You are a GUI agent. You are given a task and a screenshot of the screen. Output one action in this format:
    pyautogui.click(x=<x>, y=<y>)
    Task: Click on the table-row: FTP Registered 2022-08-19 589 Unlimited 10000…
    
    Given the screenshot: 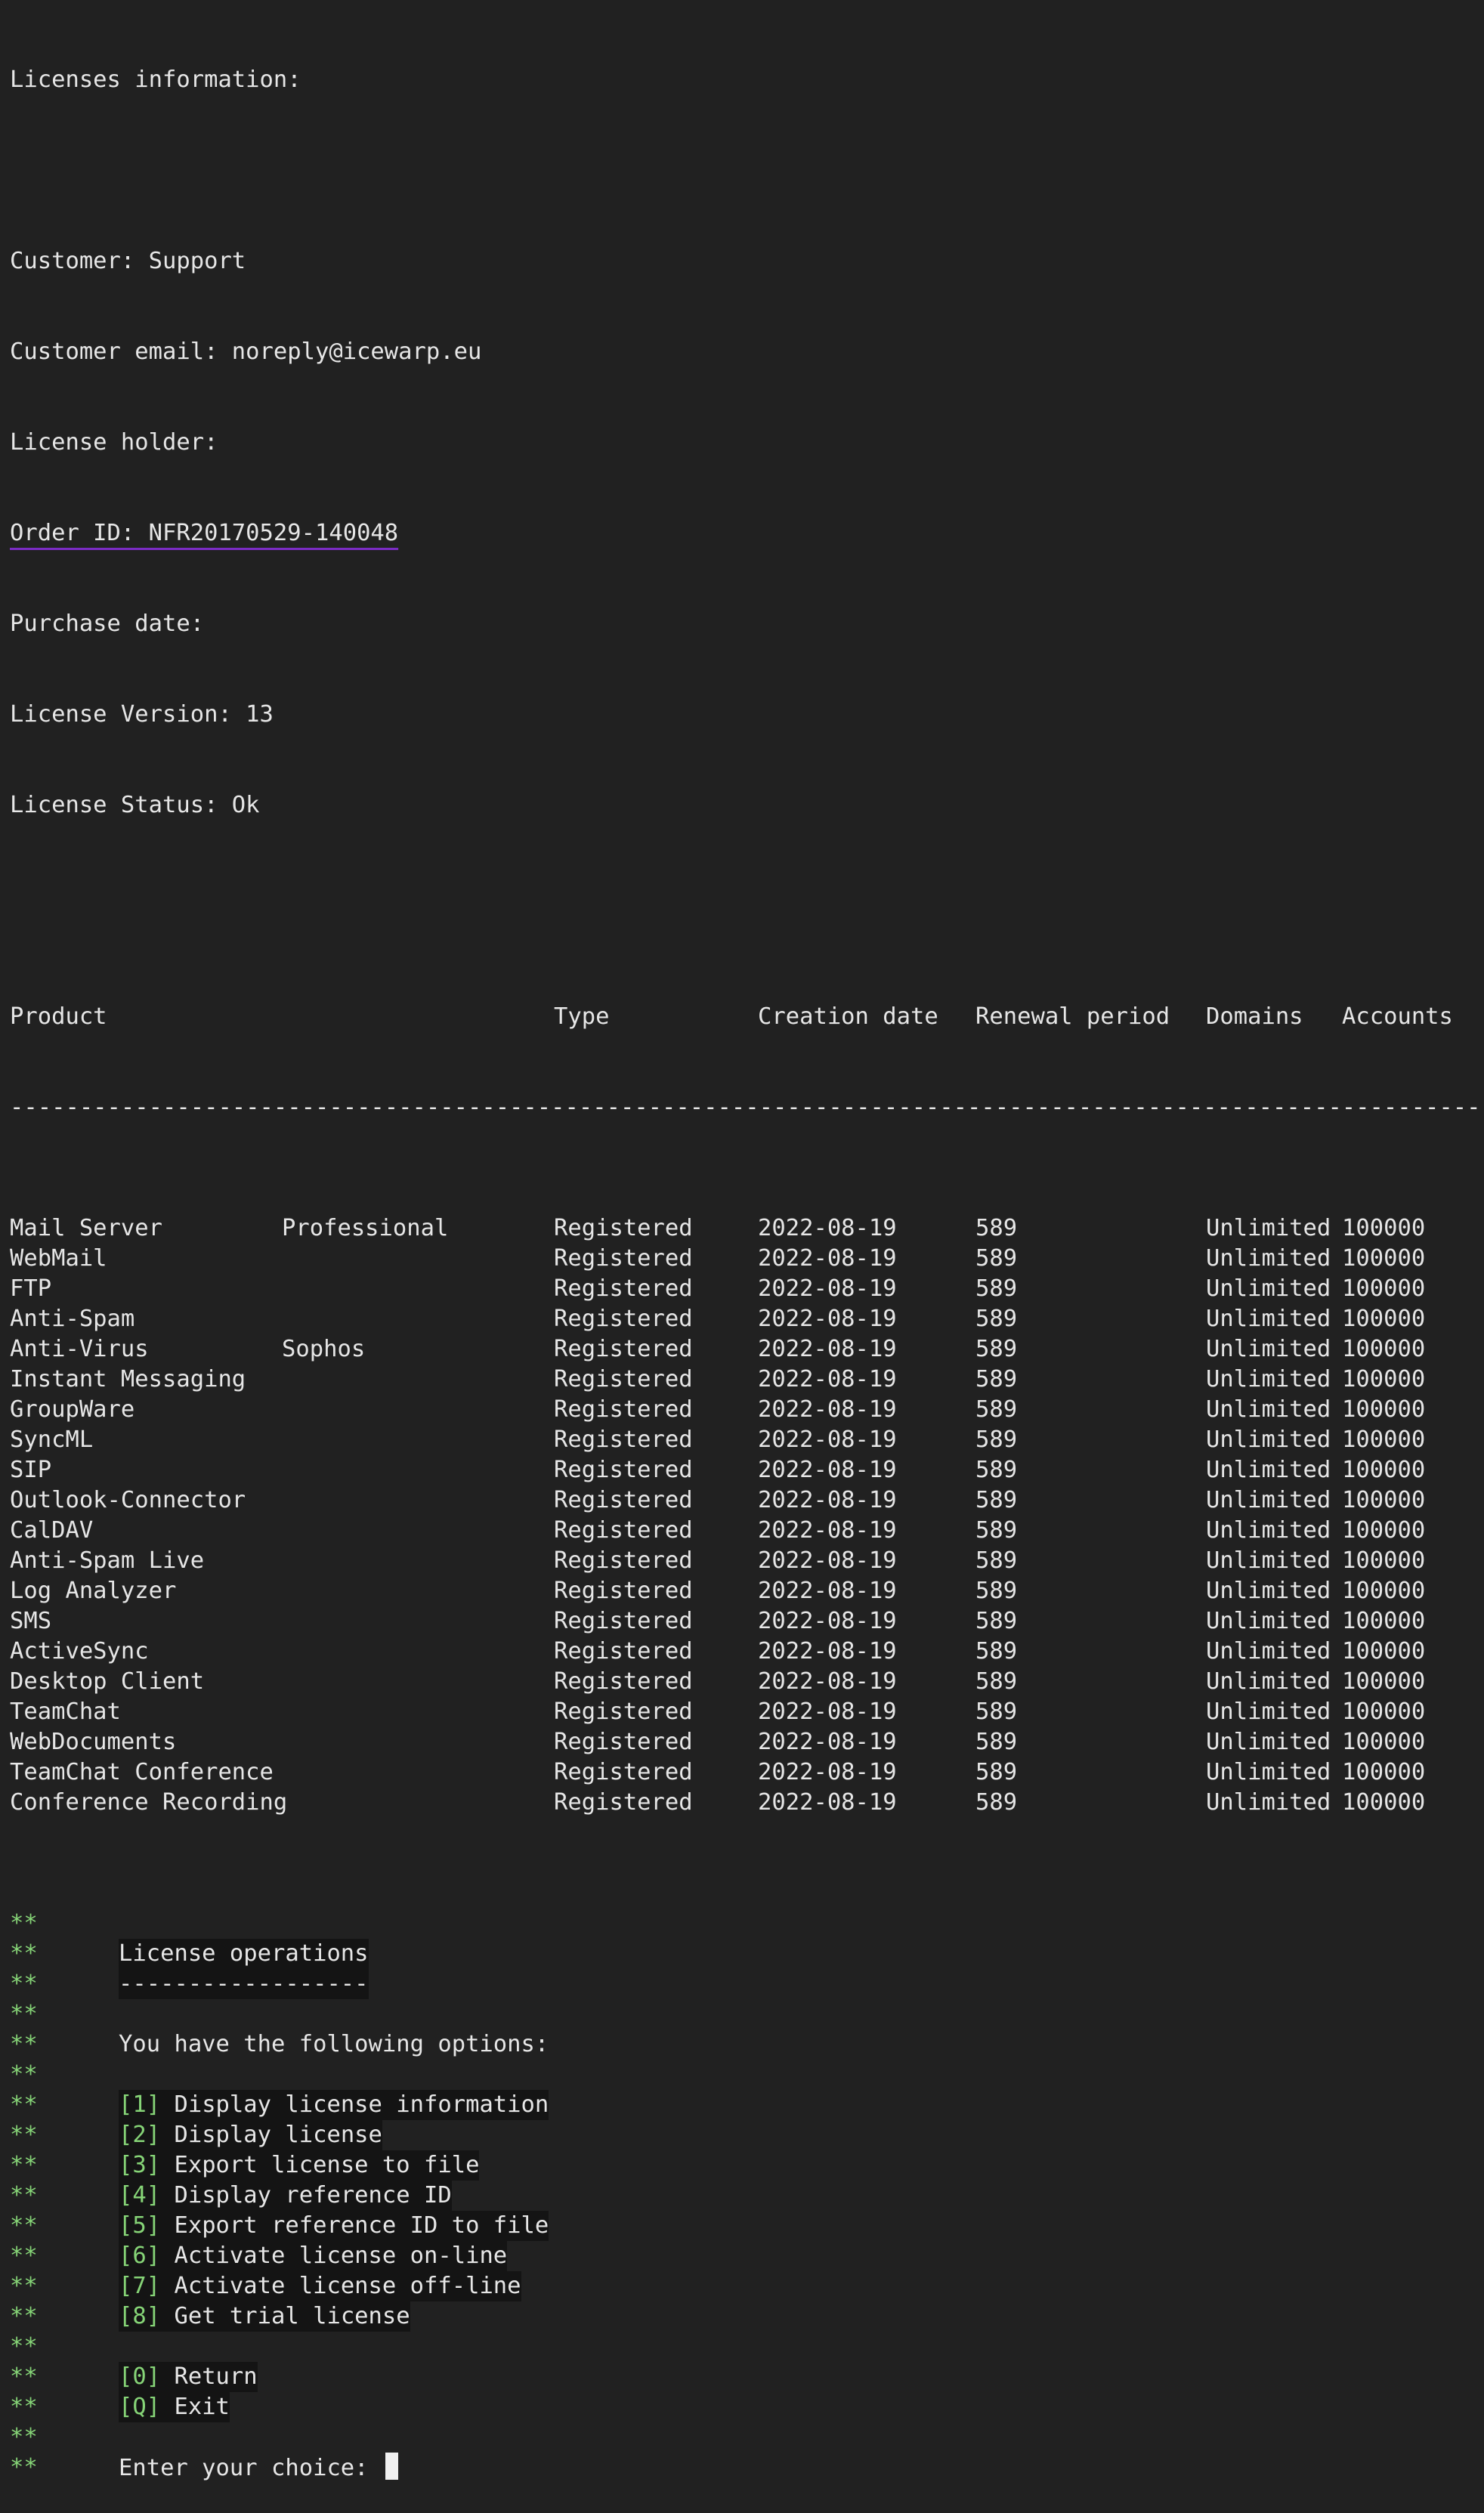 What is the action you would take?
    pyautogui.click(x=743, y=1289)
    